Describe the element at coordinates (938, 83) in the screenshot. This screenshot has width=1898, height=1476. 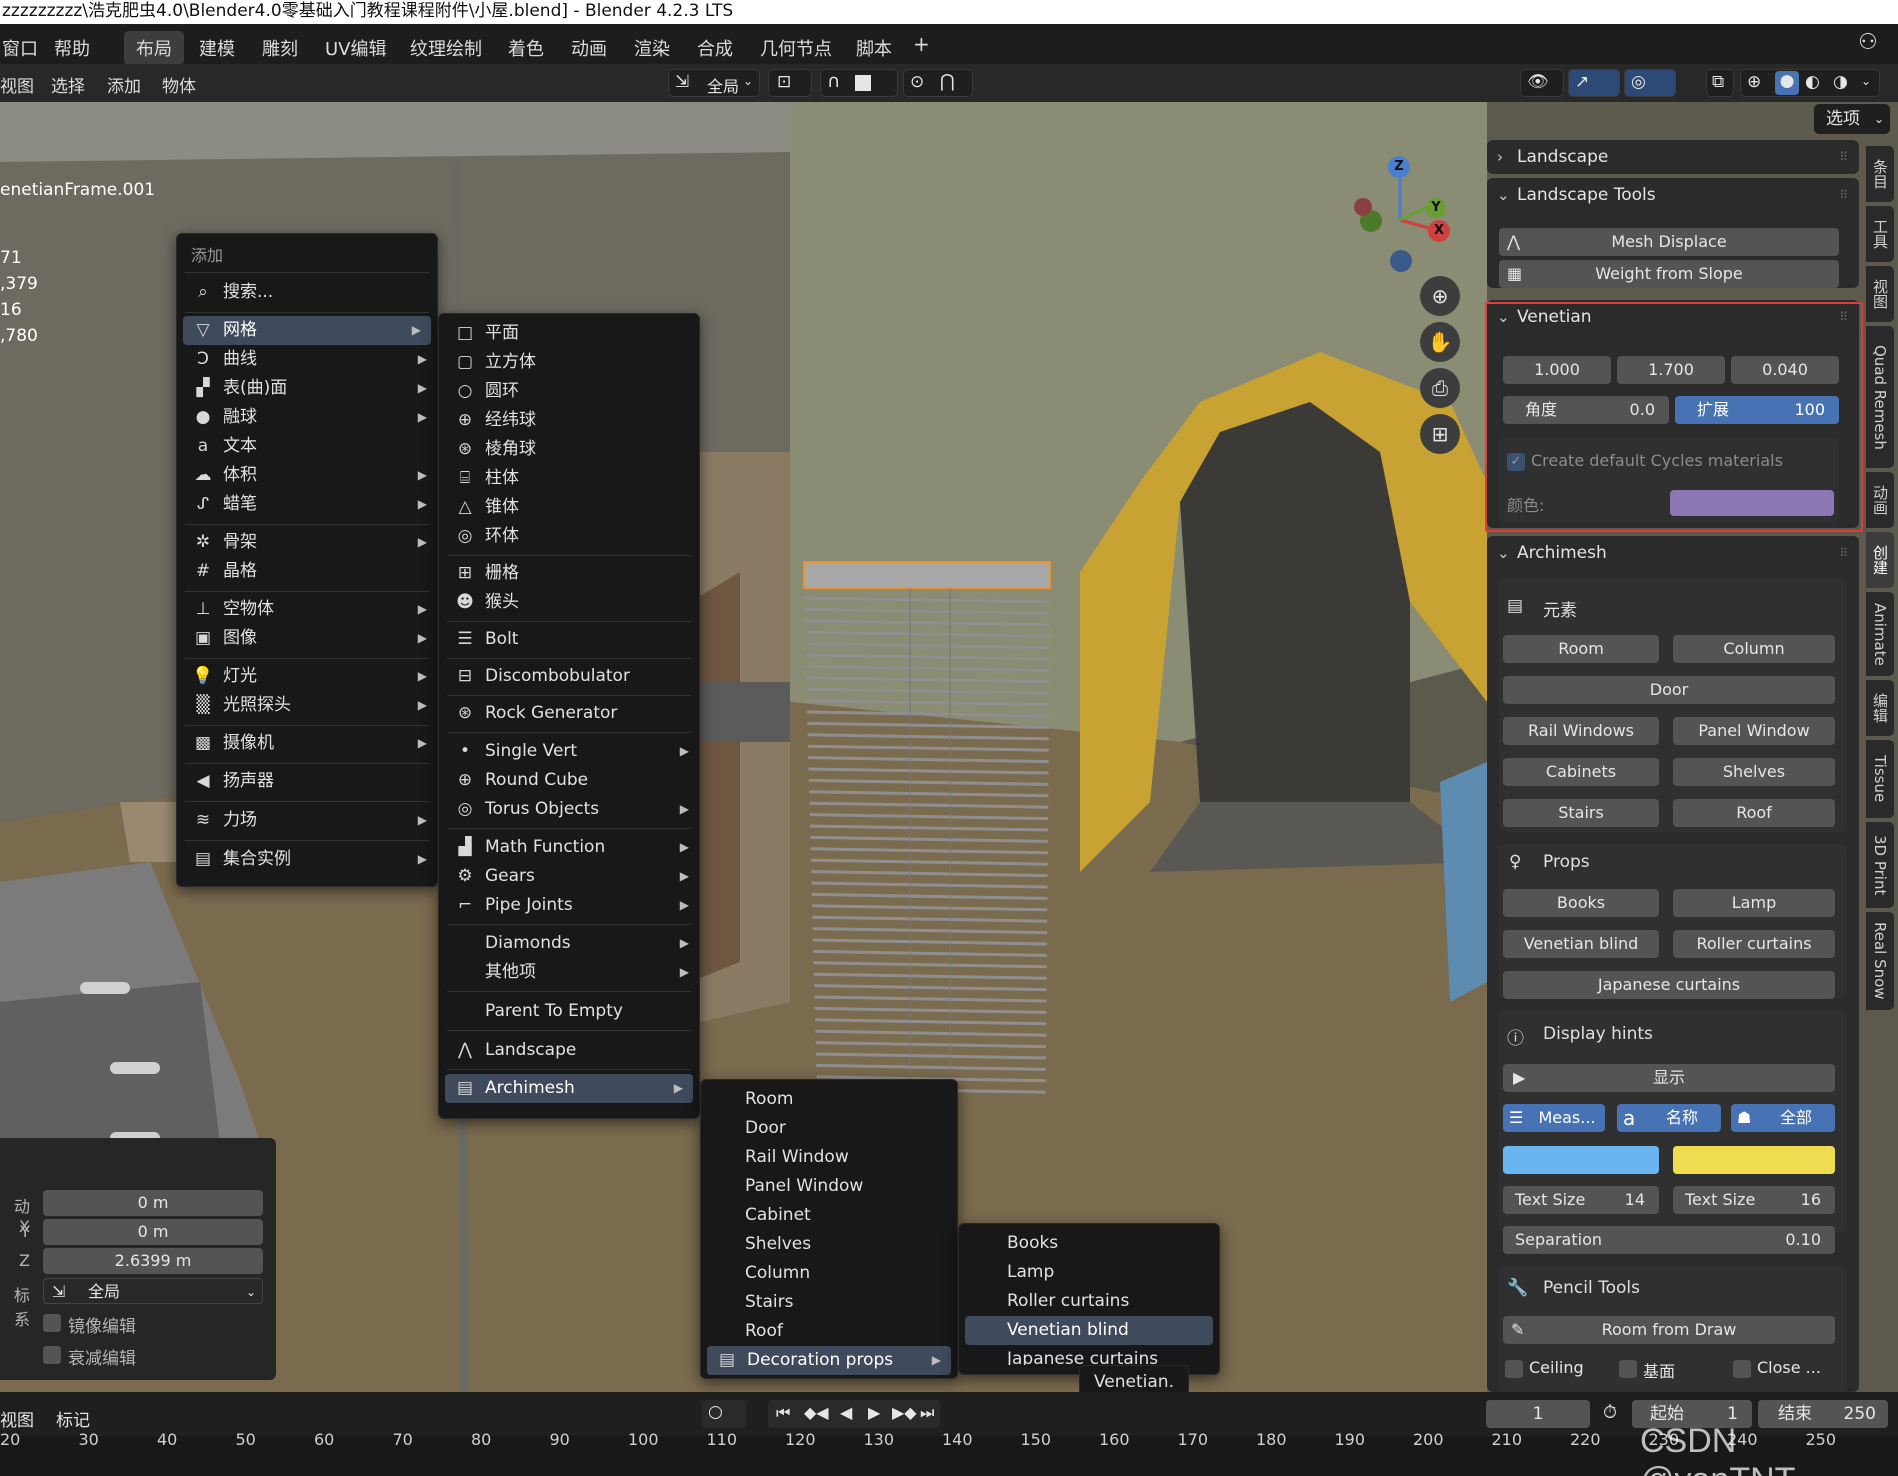
I see `proportional-edit-toggle: ⊙ ⋂` at that location.